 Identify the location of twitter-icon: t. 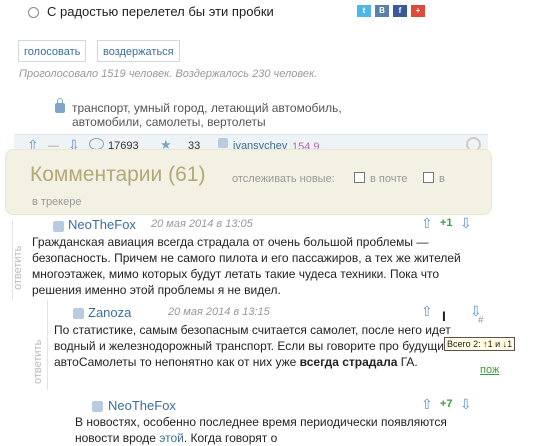
(364, 11).